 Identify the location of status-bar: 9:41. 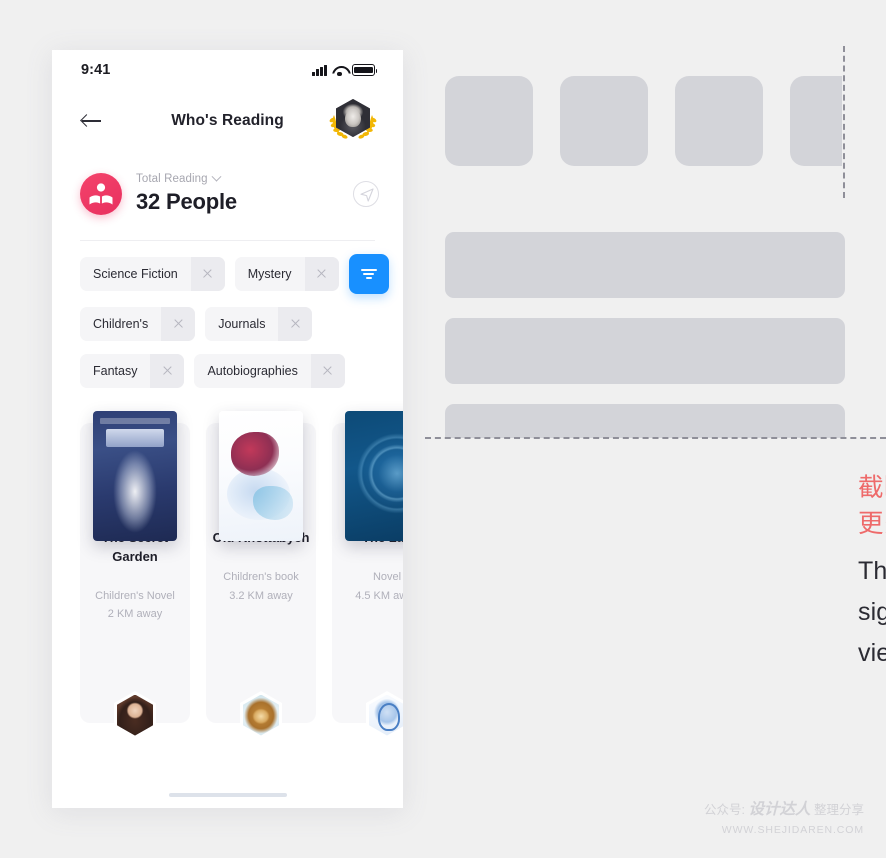
(227, 70).